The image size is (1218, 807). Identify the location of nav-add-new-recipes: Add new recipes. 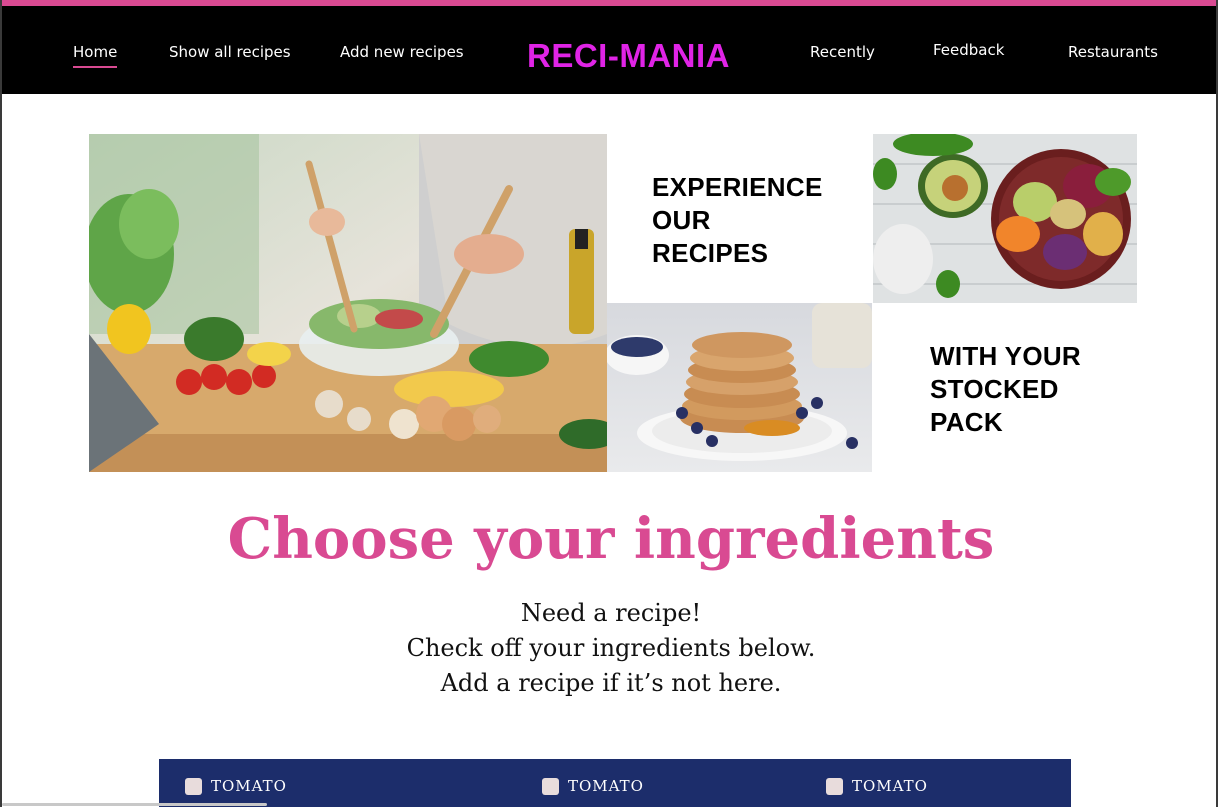
(402, 52).